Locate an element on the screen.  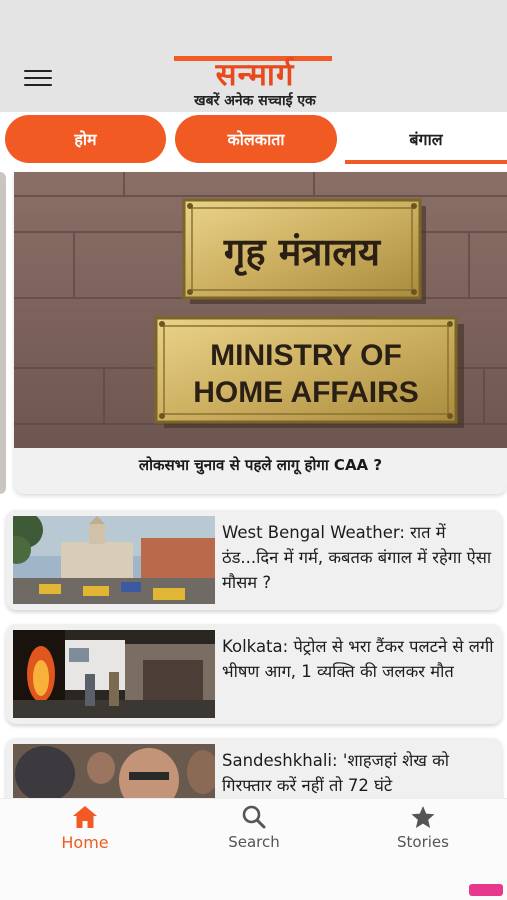
nav-stories-label: Stories is located at coordinates (423, 842).